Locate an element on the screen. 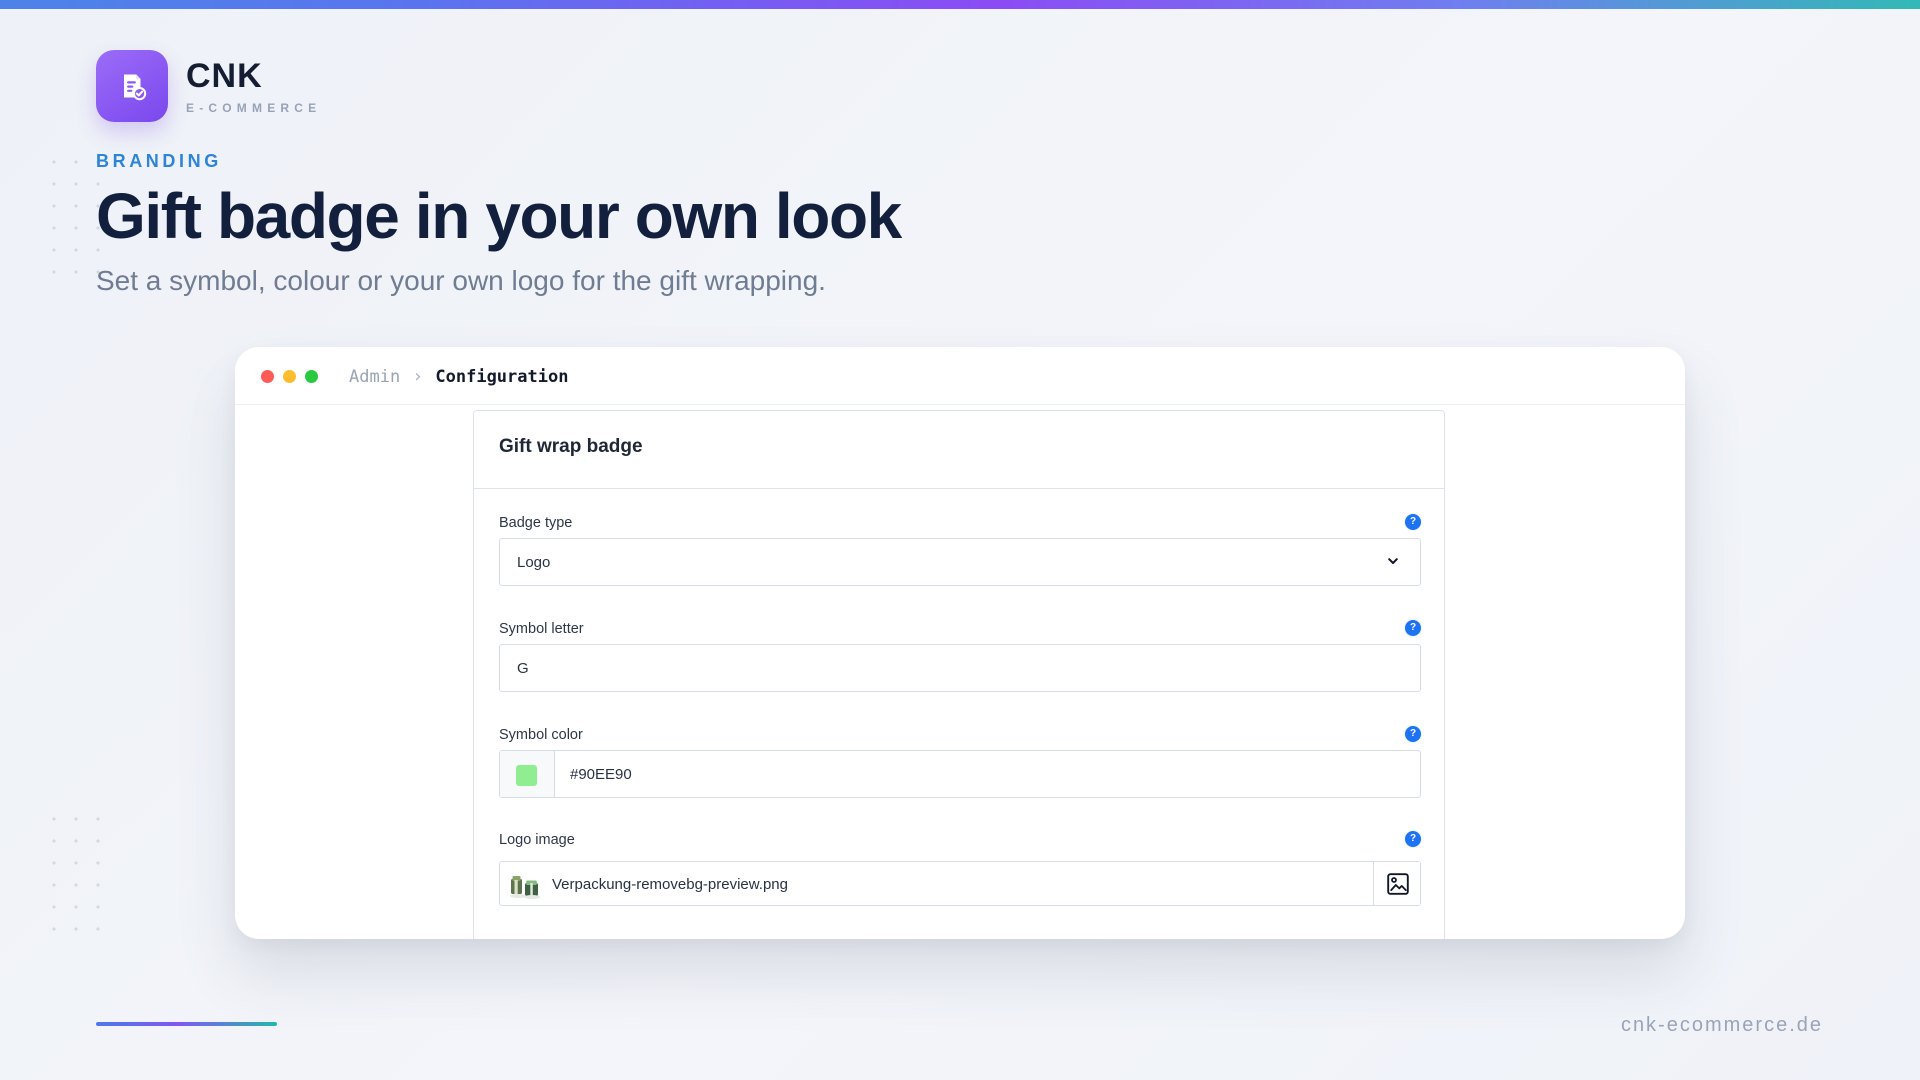  chevron-down-icon is located at coordinates (1393, 561).